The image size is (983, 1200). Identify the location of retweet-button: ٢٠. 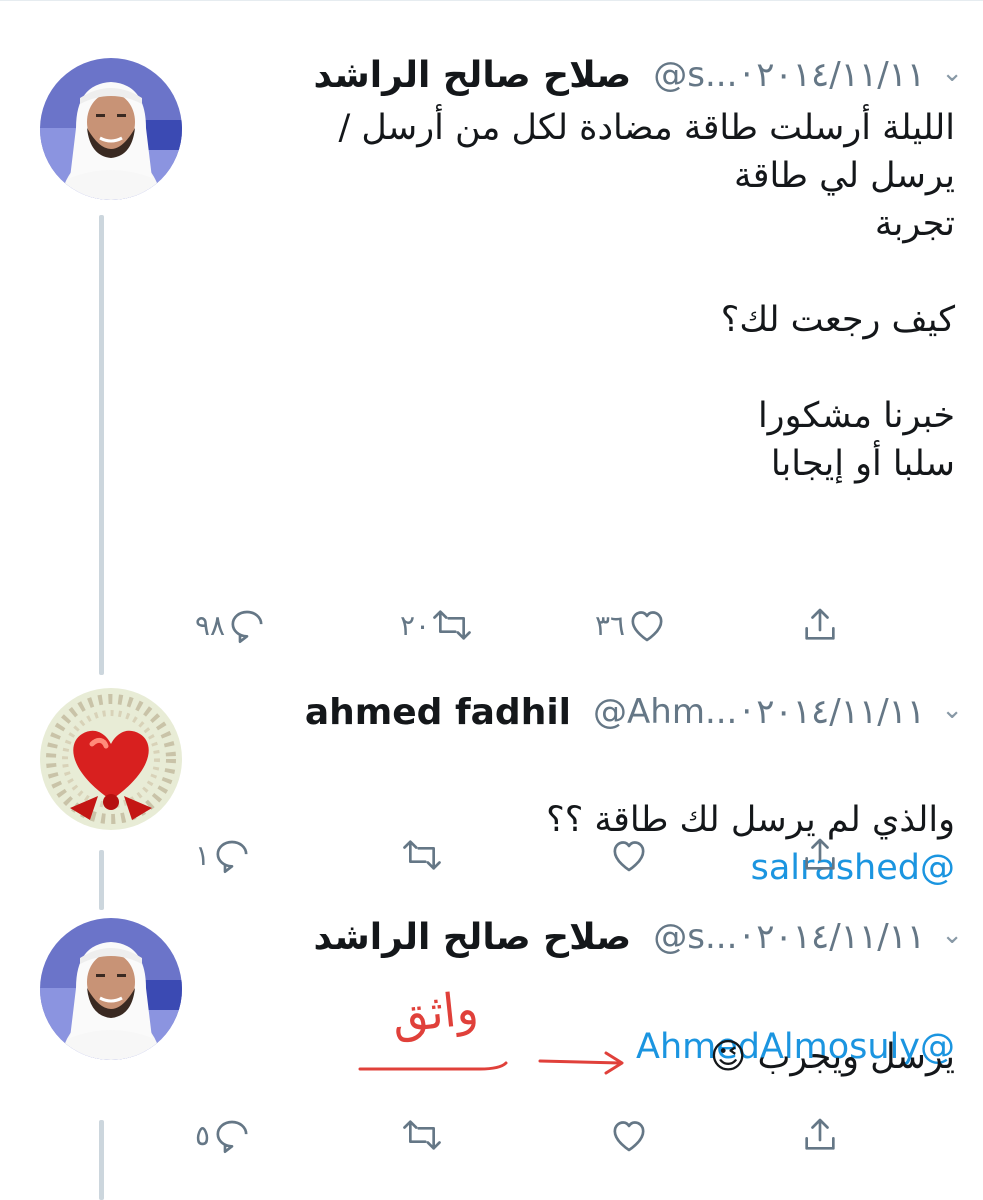
(436, 625).